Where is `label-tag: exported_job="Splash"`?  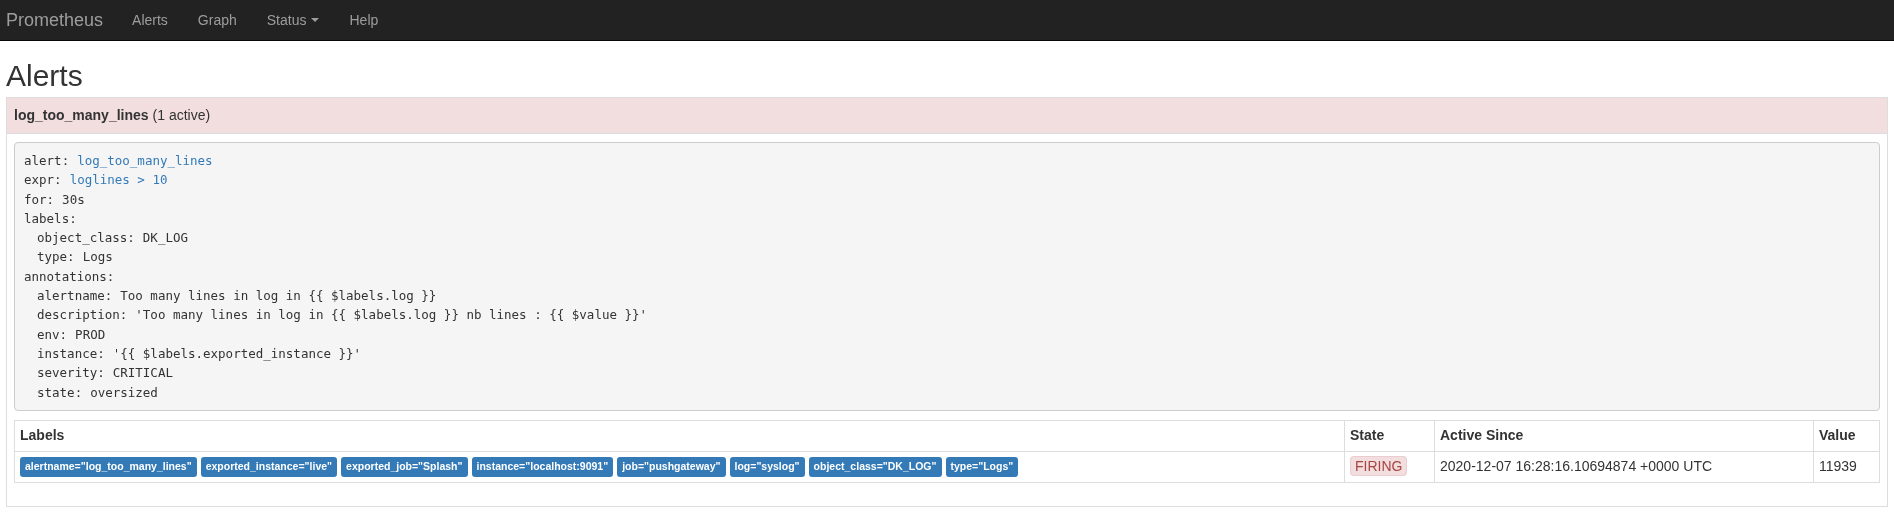 label-tag: exported_job="Splash" is located at coordinates (404, 467).